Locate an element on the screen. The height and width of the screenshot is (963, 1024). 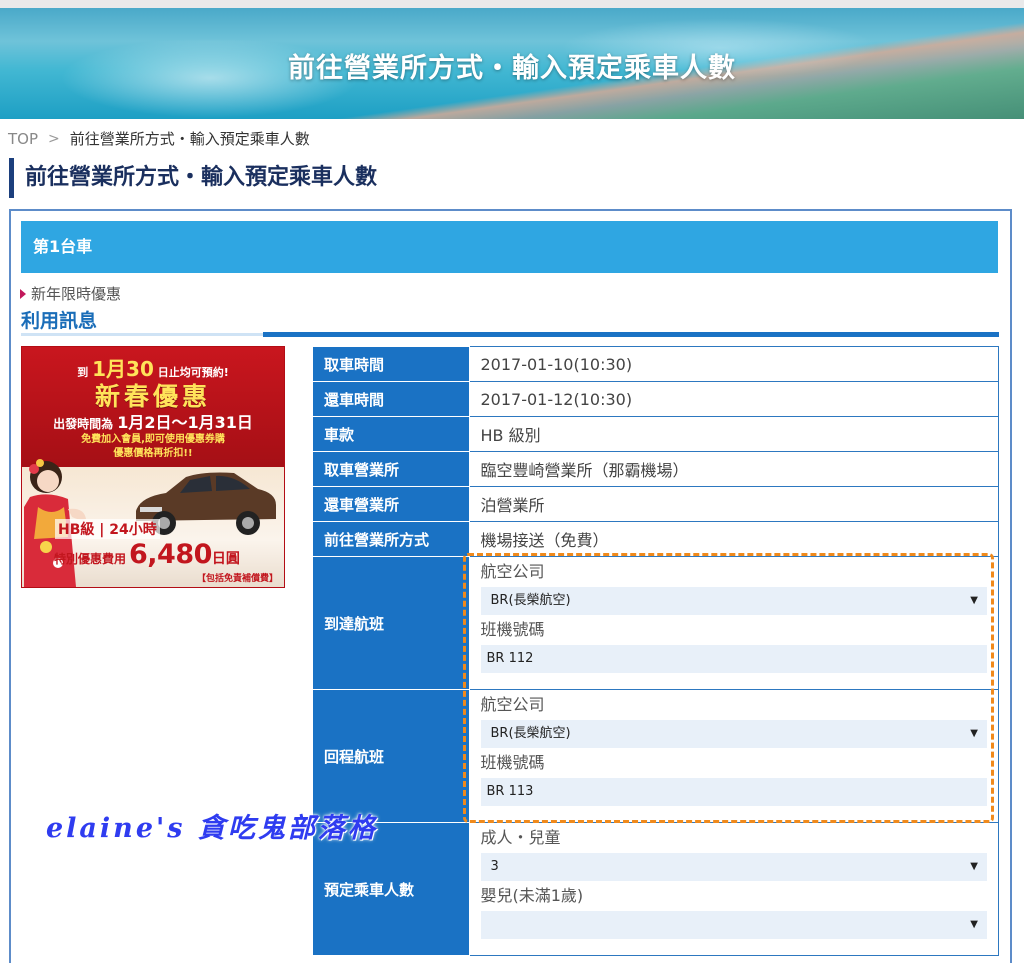
table-row: 回程航班 航空公司 BR(長榮航空) ▼ 班機號碼 BR 113 is located at coordinates (656, 756).